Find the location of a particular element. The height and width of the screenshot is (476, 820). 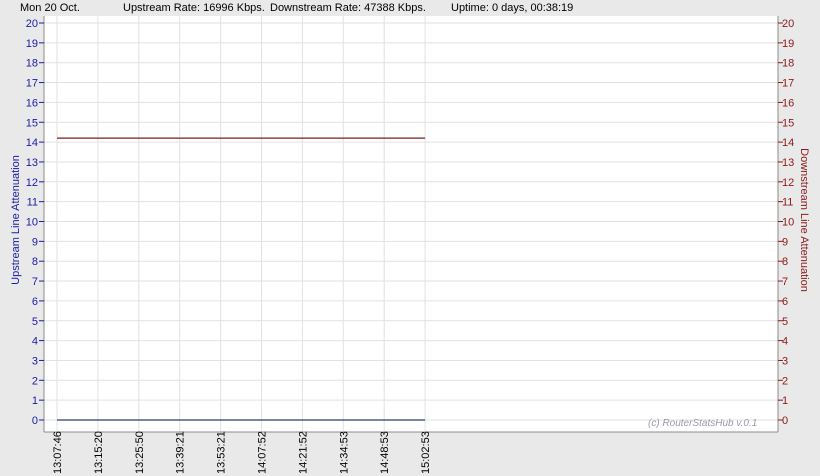

right-axis-label: Downstream Line Attenuation is located at coordinates (804, 220).